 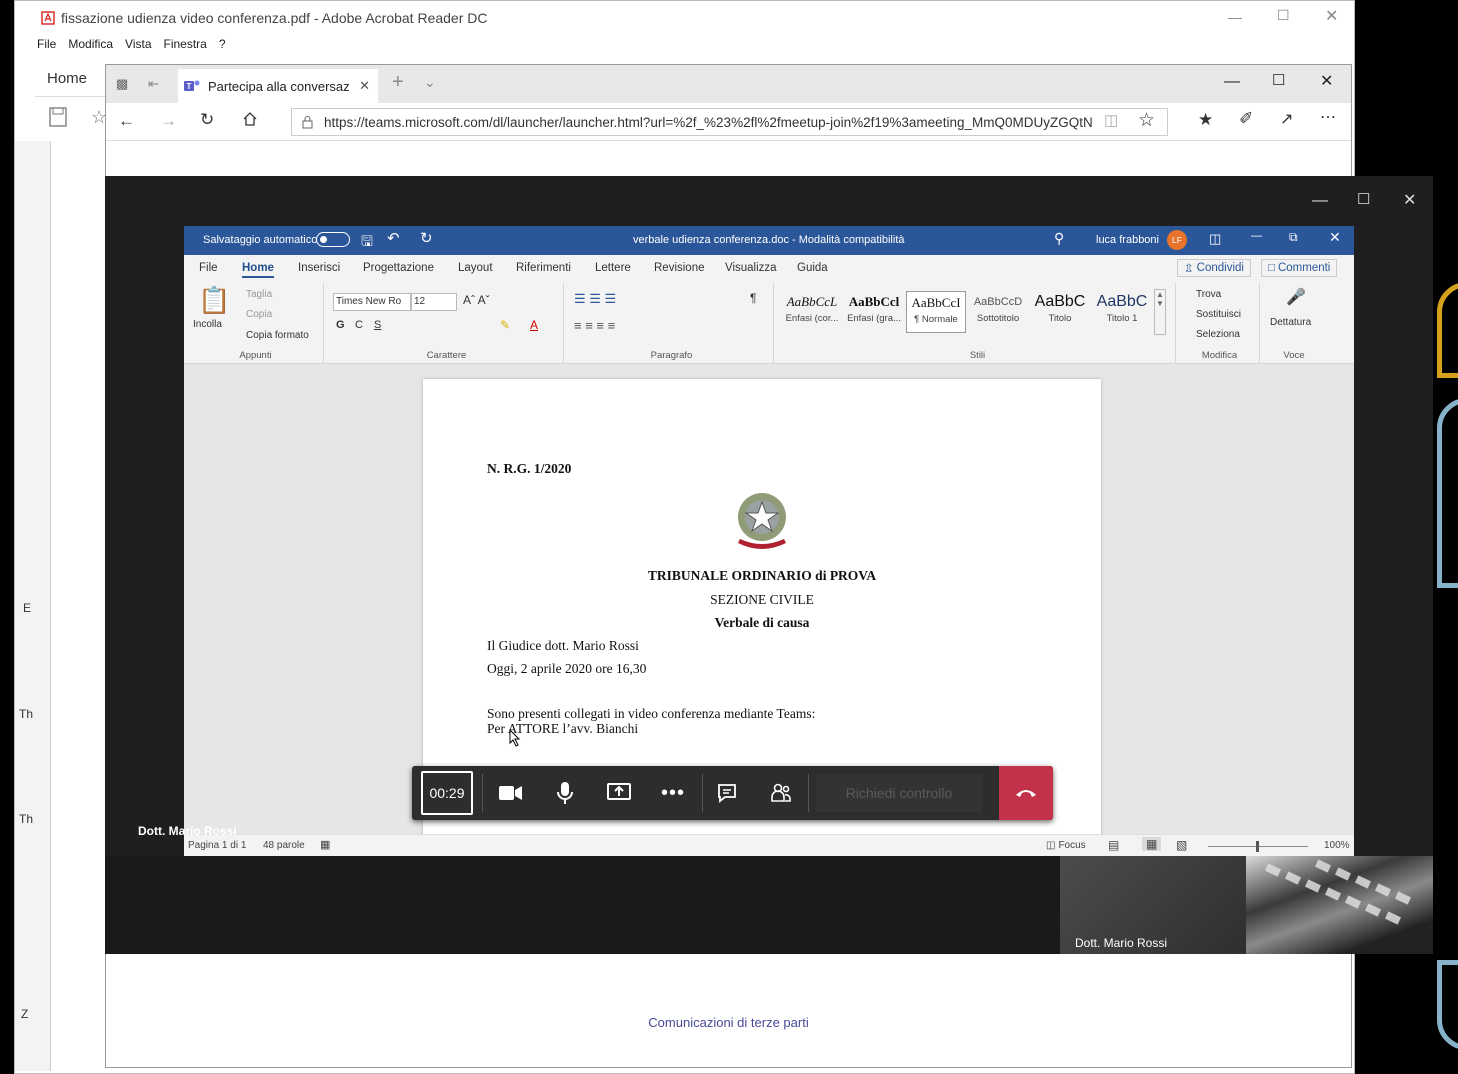 What do you see at coordinates (259, 314) in the screenshot?
I see `copy-button: Copia` at bounding box center [259, 314].